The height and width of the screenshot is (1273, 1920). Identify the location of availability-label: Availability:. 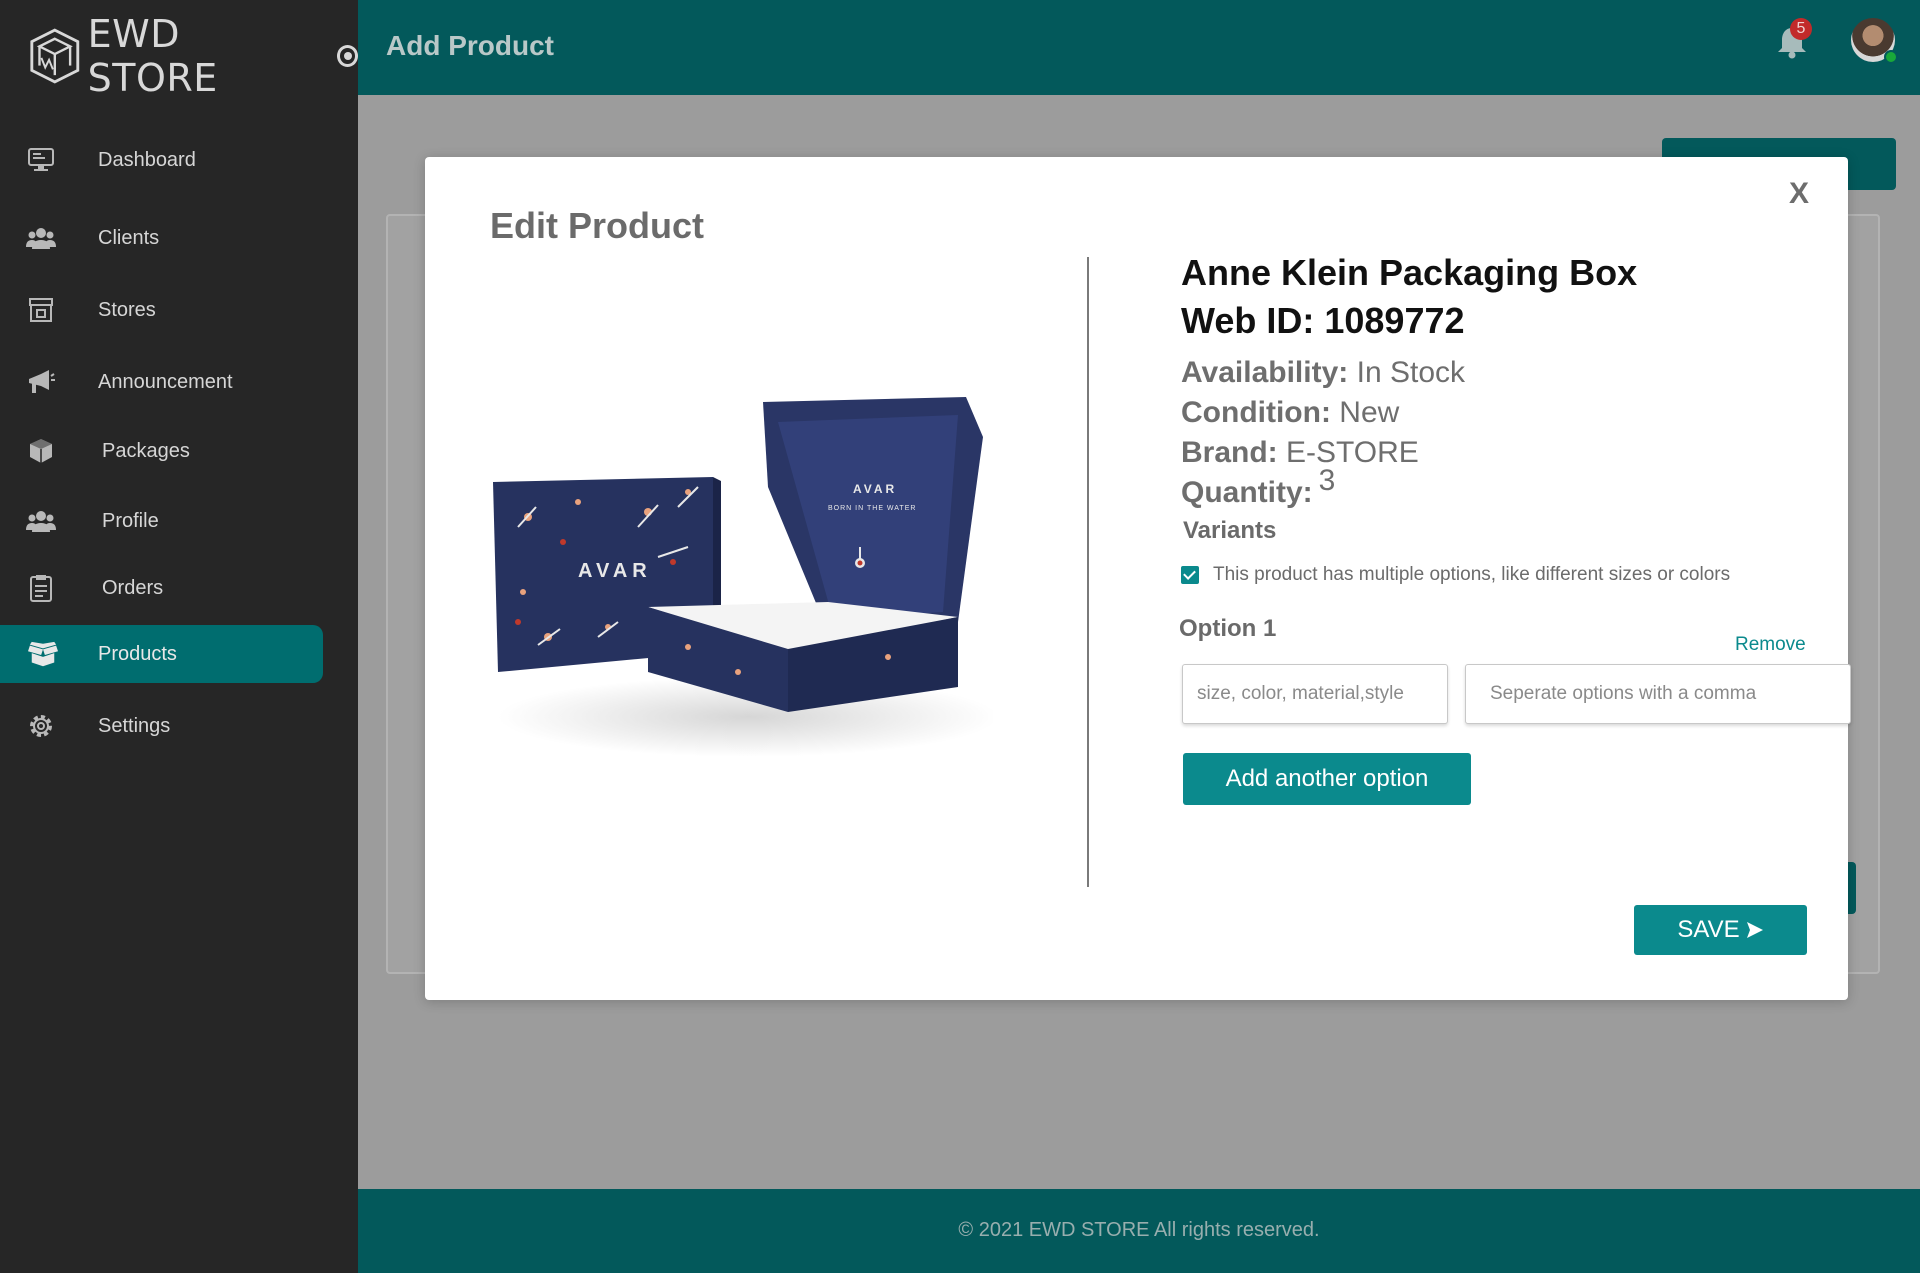
(1265, 372).